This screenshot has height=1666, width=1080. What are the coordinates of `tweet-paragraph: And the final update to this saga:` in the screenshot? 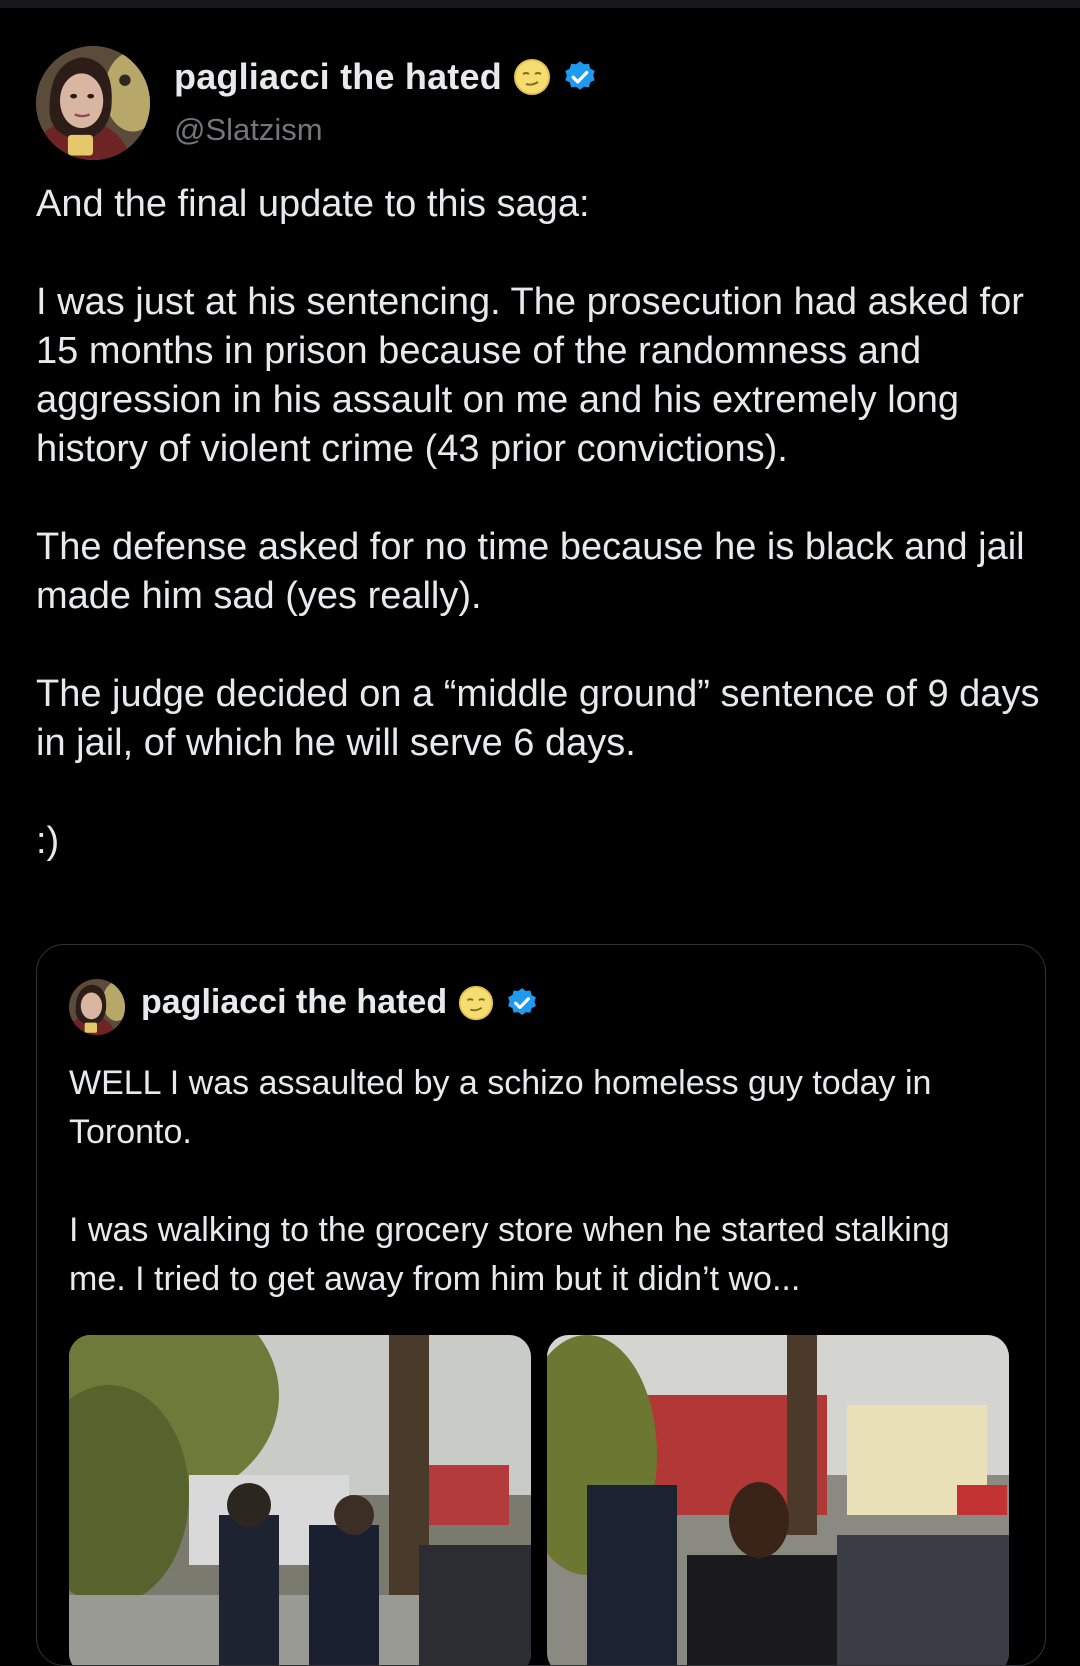 It's located at (313, 204).